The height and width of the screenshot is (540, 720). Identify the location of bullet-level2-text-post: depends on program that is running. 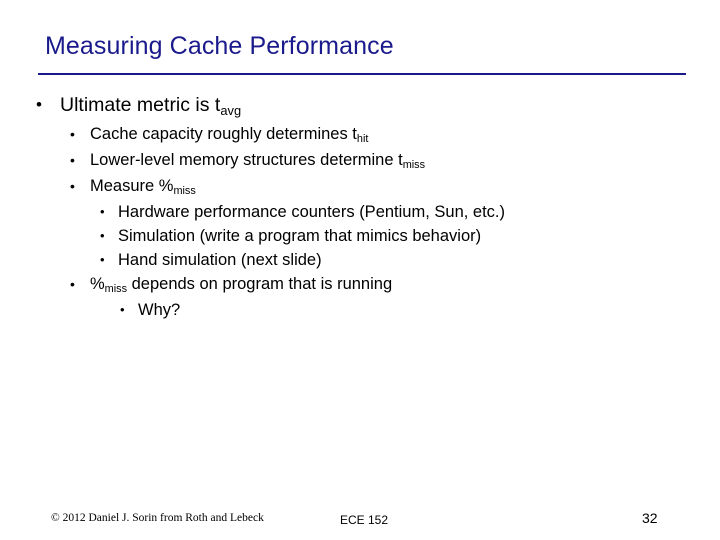
(260, 284).